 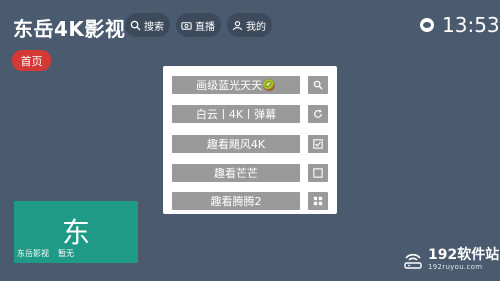 What do you see at coordinates (236, 144) in the screenshot?
I see `source-item: 趣看飓风4K` at bounding box center [236, 144].